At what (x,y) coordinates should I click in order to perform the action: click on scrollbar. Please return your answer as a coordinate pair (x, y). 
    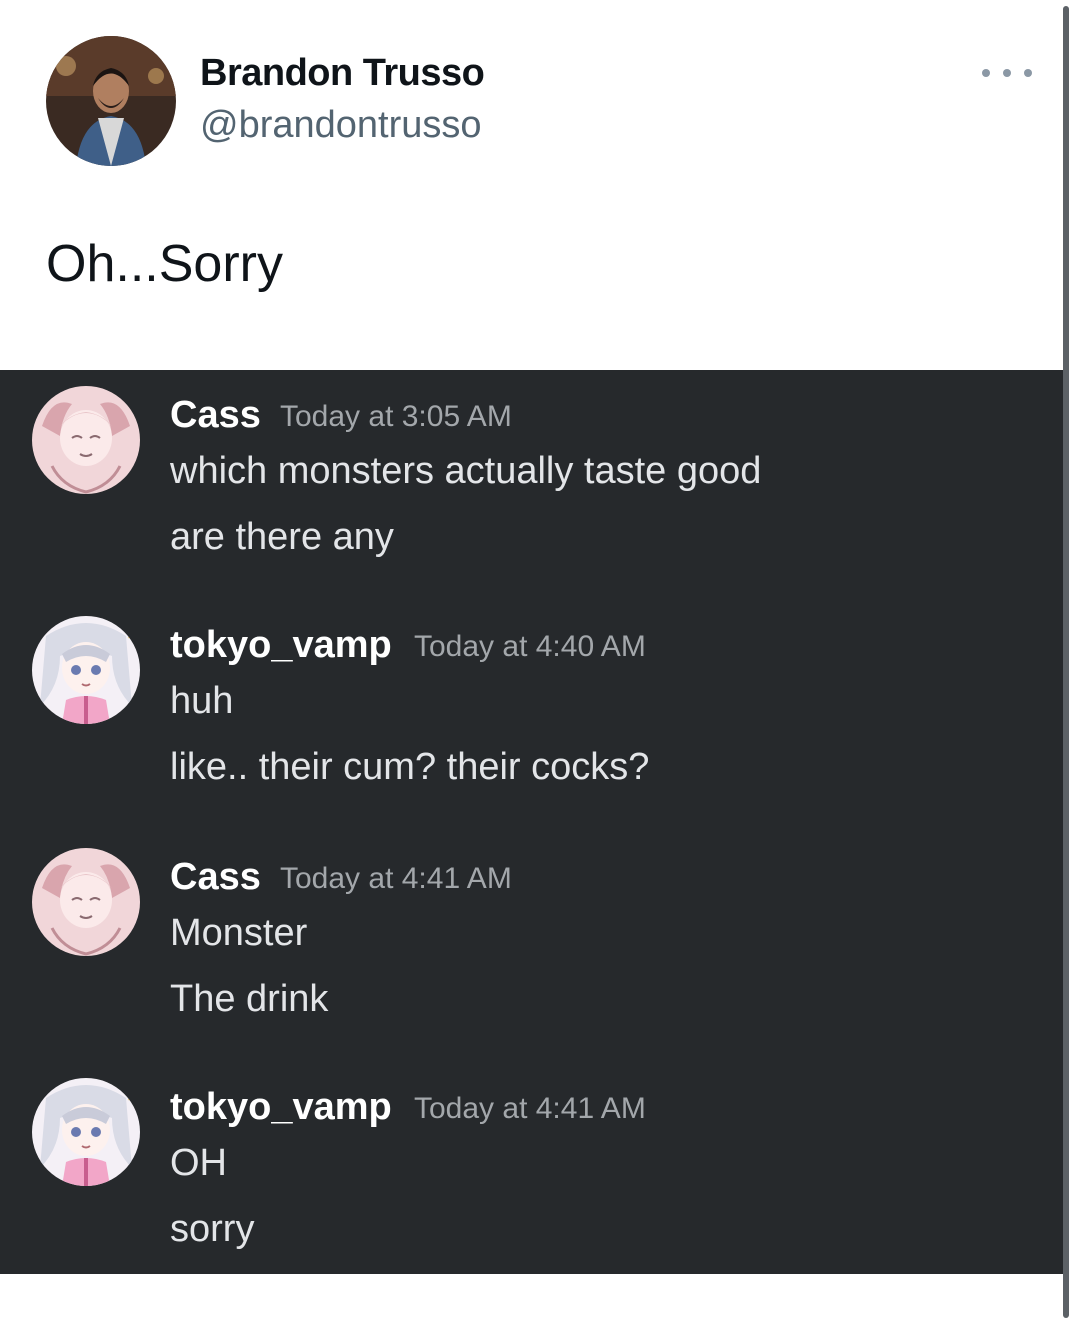
    Looking at the image, I should click on (1066, 662).